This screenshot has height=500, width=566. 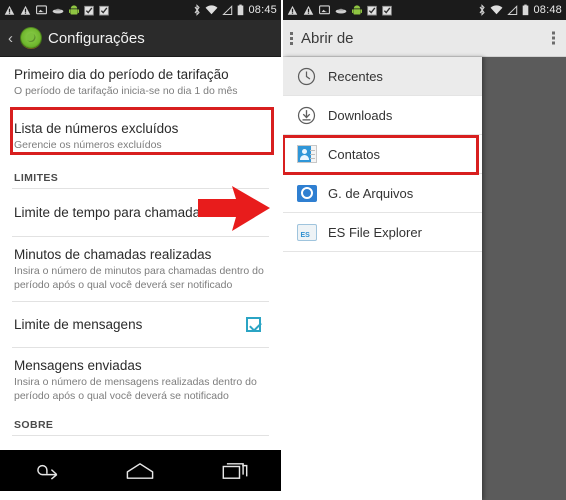 I want to click on page-title: Abrir de, so click(x=327, y=38).